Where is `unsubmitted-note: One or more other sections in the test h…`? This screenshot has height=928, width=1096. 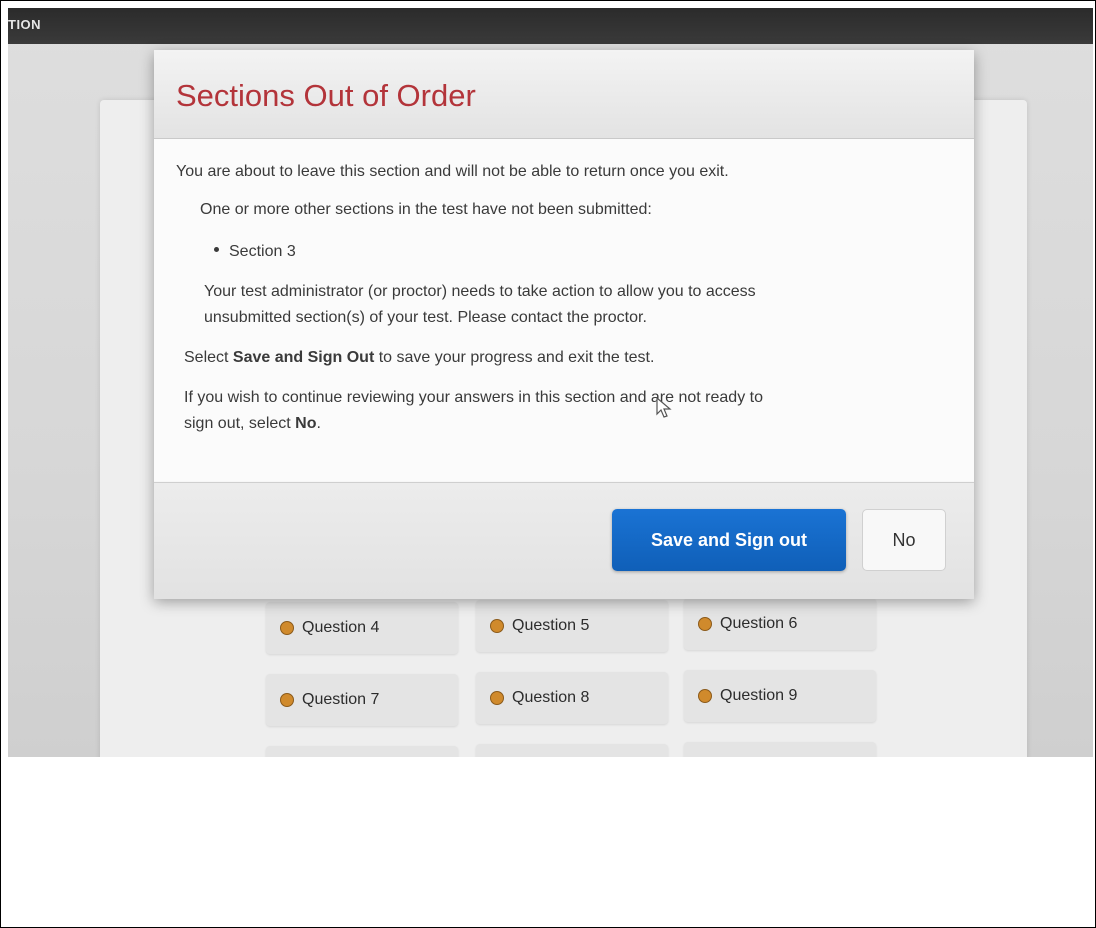 unsubmitted-note: One or more other sections in the test h… is located at coordinates (426, 209).